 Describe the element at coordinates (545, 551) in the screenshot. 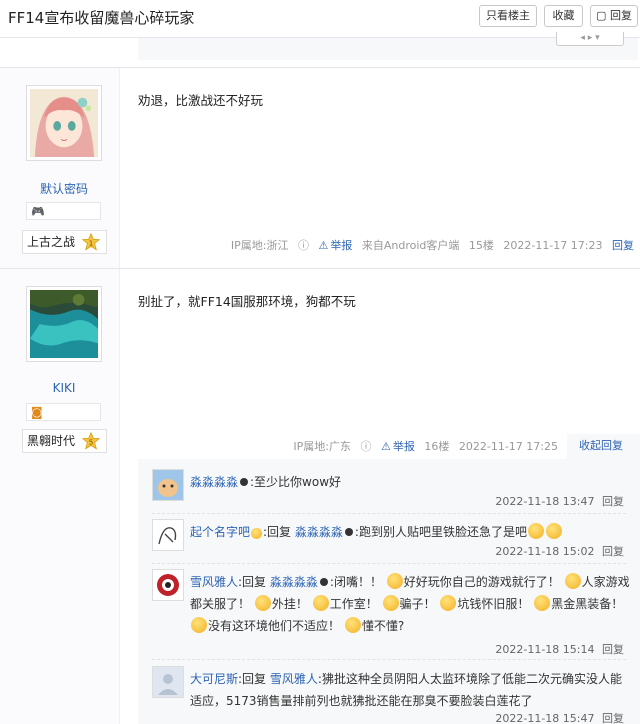

I see `reply-time: 2022-11-18 15:02` at that location.